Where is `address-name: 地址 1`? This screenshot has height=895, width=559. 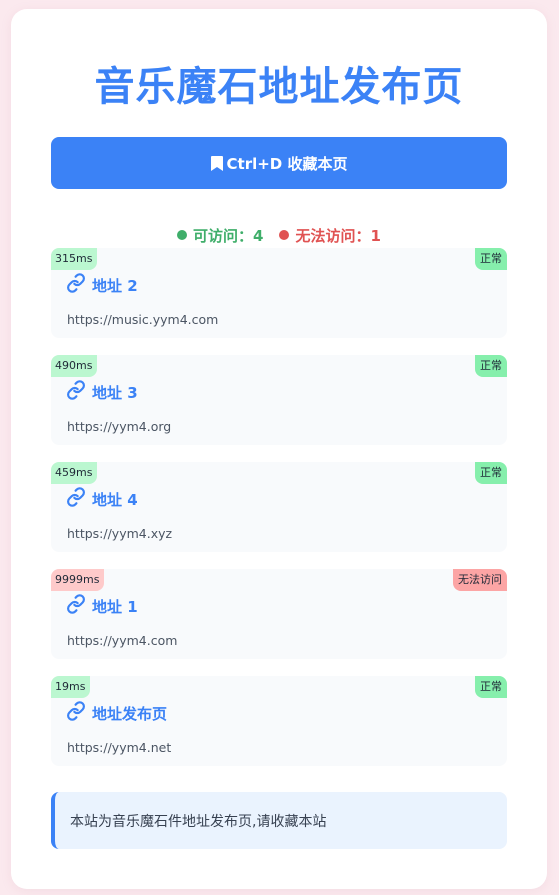 address-name: 地址 1 is located at coordinates (102, 606).